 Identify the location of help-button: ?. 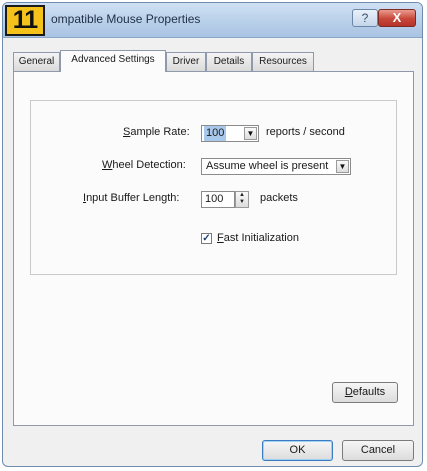
(365, 18).